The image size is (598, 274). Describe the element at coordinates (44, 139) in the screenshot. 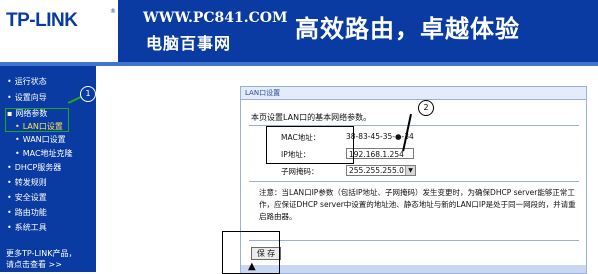

I see `sidebar-item-label: WAN口设置` at that location.